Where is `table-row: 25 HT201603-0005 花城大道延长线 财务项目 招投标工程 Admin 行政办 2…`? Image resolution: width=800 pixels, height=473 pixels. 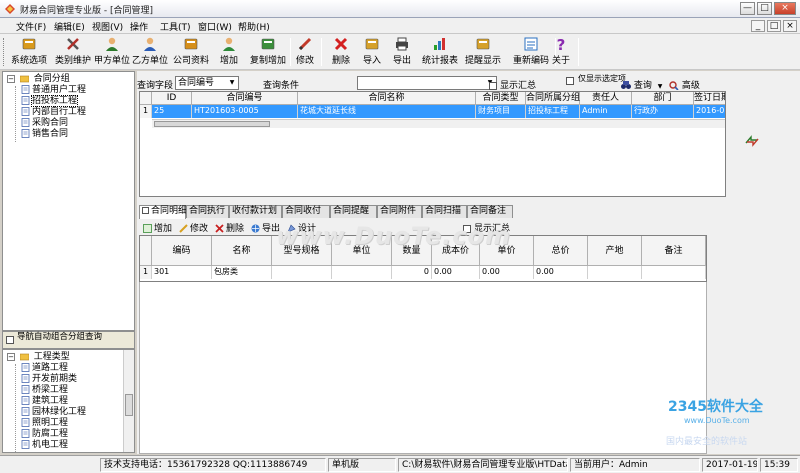 table-row: 25 HT201603-0005 花城大道延长线 财务项目 招投标工程 Admin 行政办 2… is located at coordinates (438, 111).